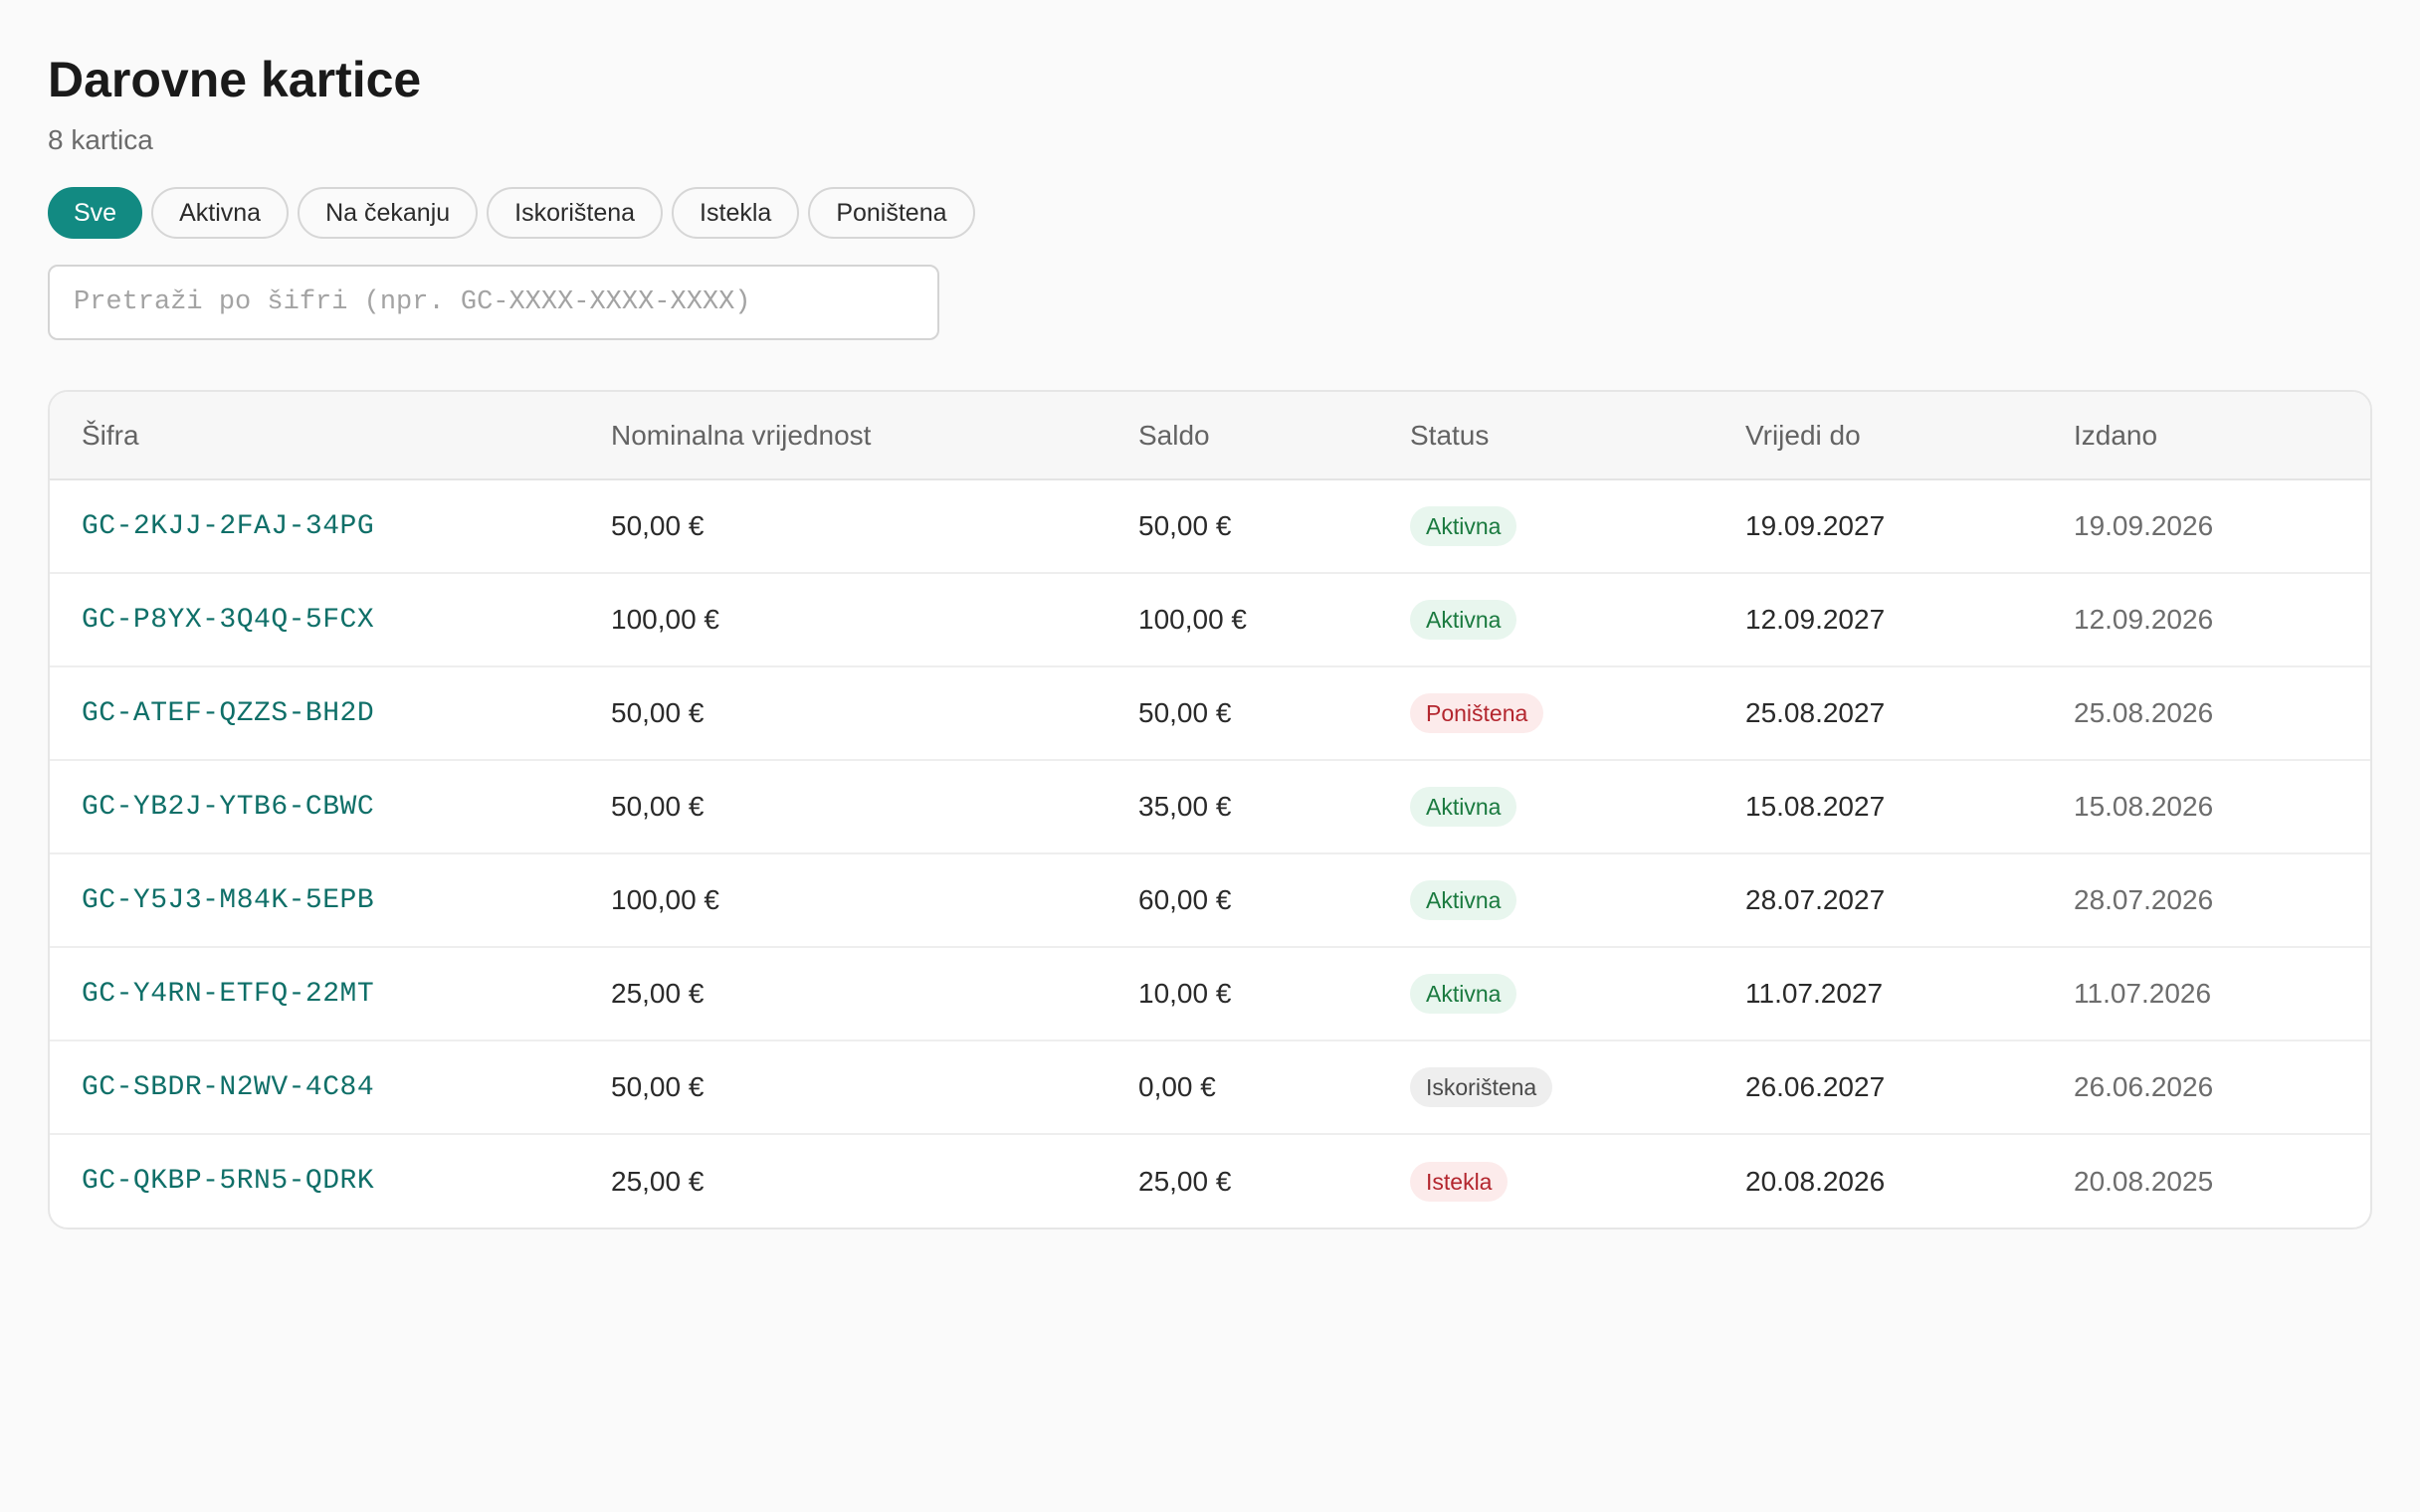 The width and height of the screenshot is (2420, 1512). What do you see at coordinates (1816, 900) in the screenshot?
I see `valid-until-date: 28.07.2027` at bounding box center [1816, 900].